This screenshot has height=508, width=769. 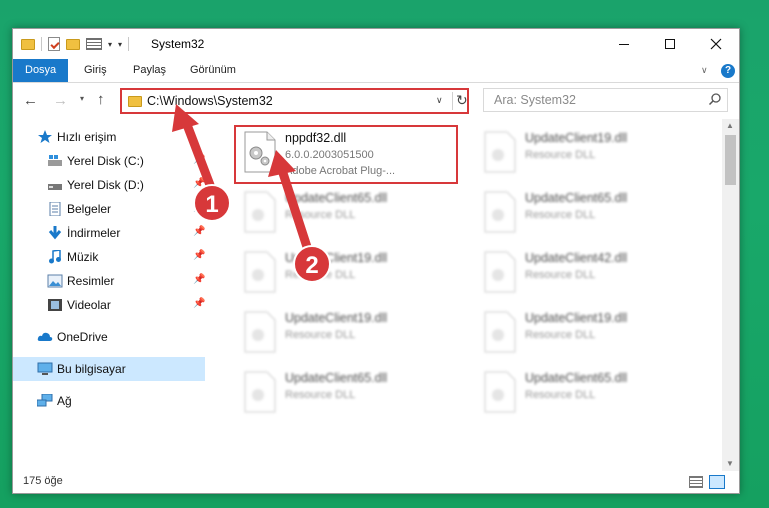 I want to click on refresh-icon: ↻, so click(x=462, y=100).